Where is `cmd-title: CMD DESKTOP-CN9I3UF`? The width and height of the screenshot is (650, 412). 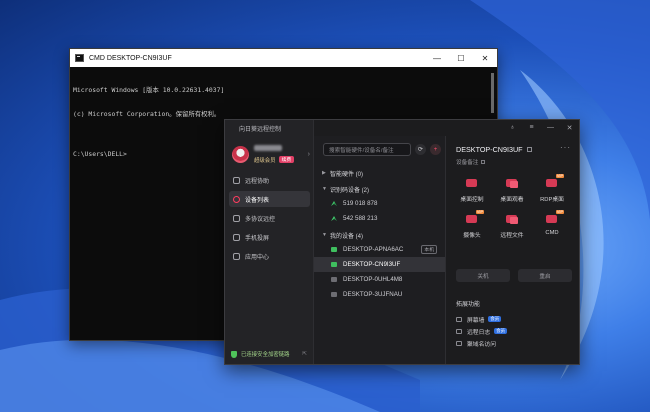
cmd-title: CMD DESKTOP-CN9I3UF is located at coordinates (130, 58).